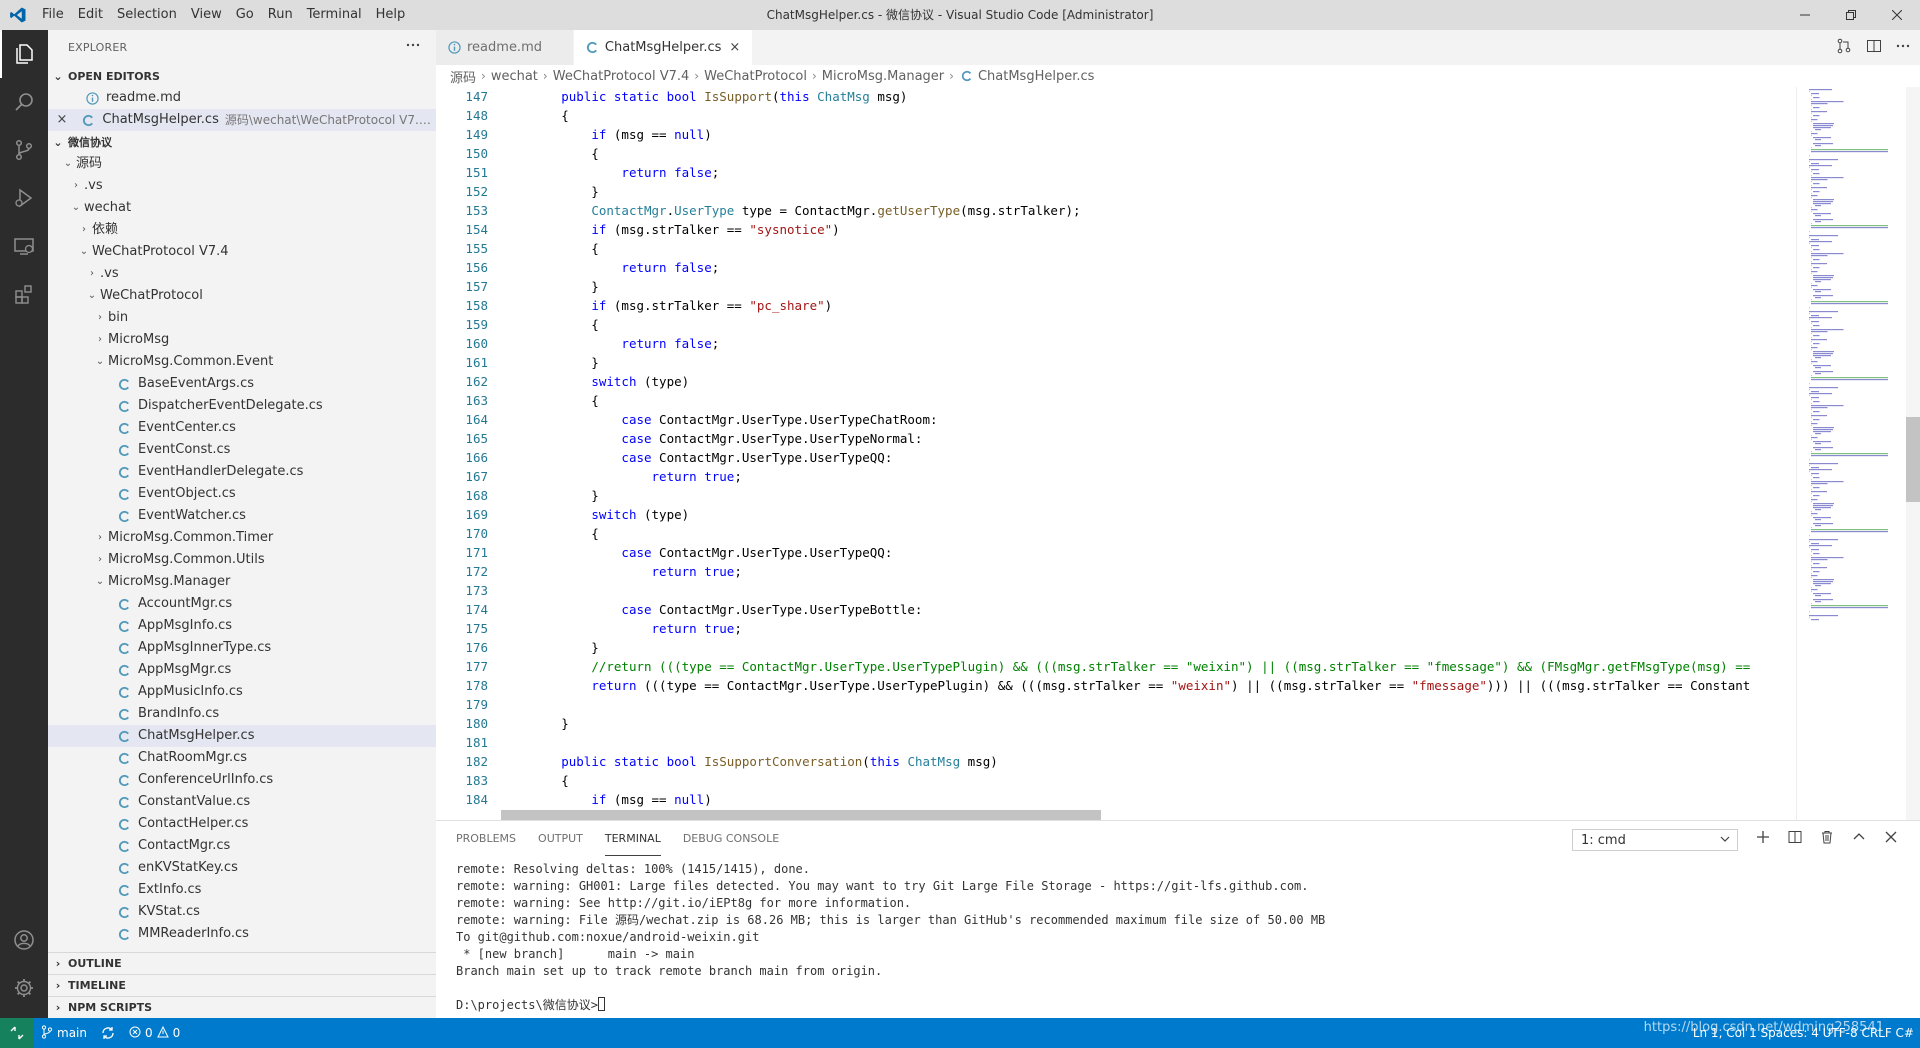  I want to click on terminal-select: 1: cmd, so click(1655, 840).